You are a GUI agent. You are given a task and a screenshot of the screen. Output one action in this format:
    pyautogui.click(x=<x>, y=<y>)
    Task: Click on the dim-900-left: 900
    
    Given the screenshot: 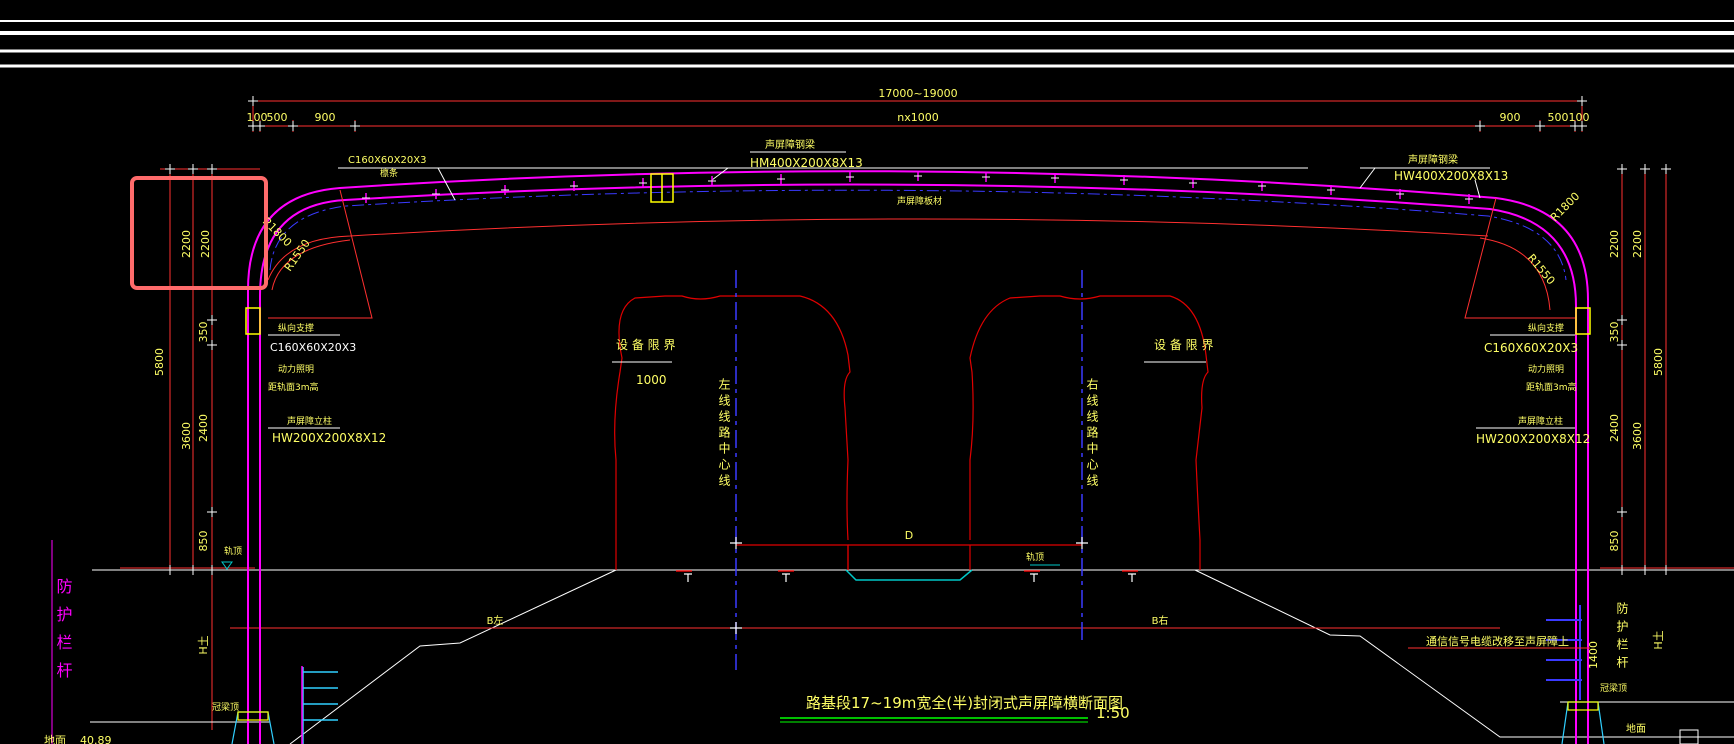 What is the action you would take?
    pyautogui.click(x=325, y=117)
    